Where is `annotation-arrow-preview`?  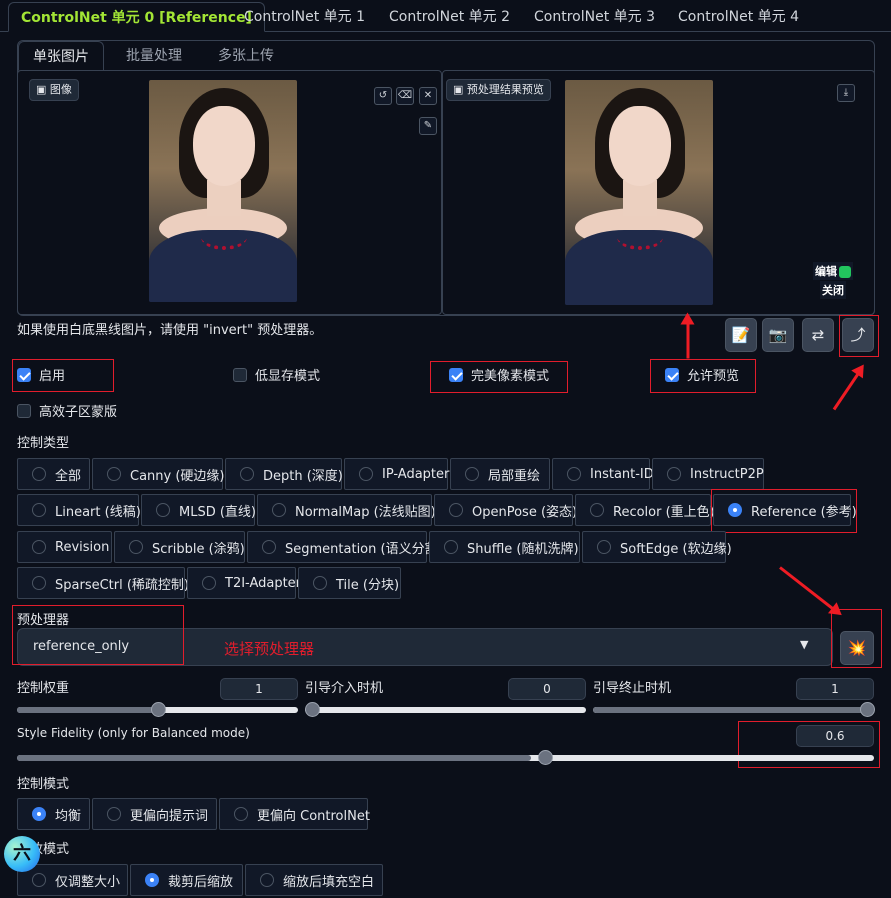 annotation-arrow-preview is located at coordinates (688, 340).